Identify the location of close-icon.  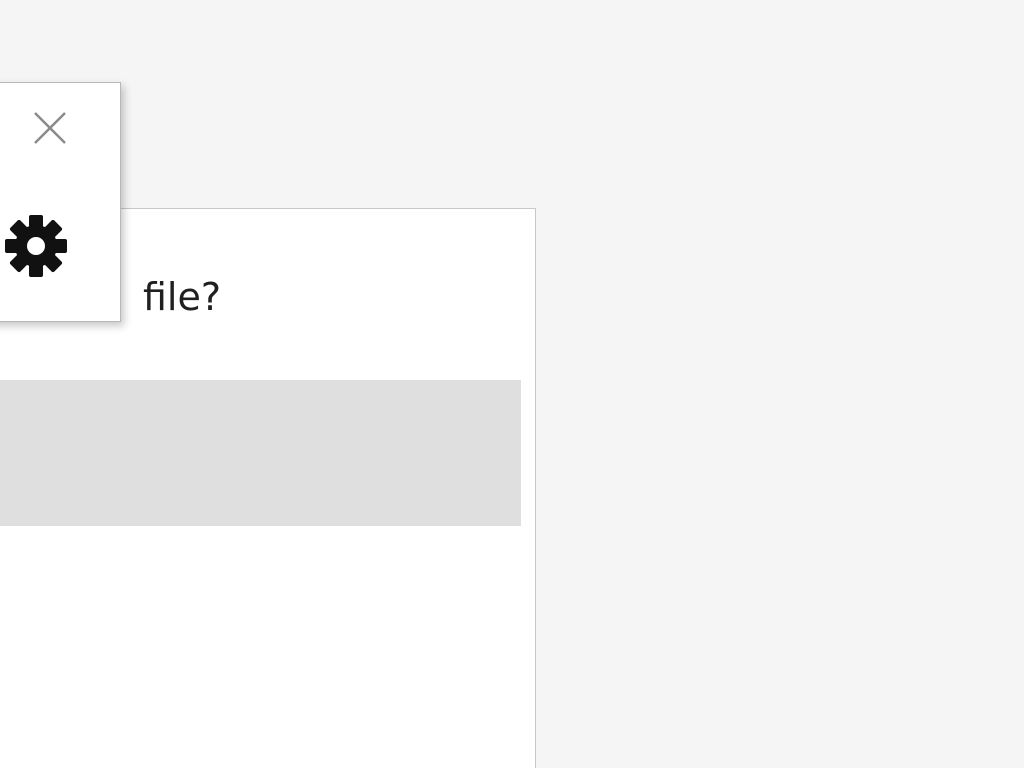
(50, 128).